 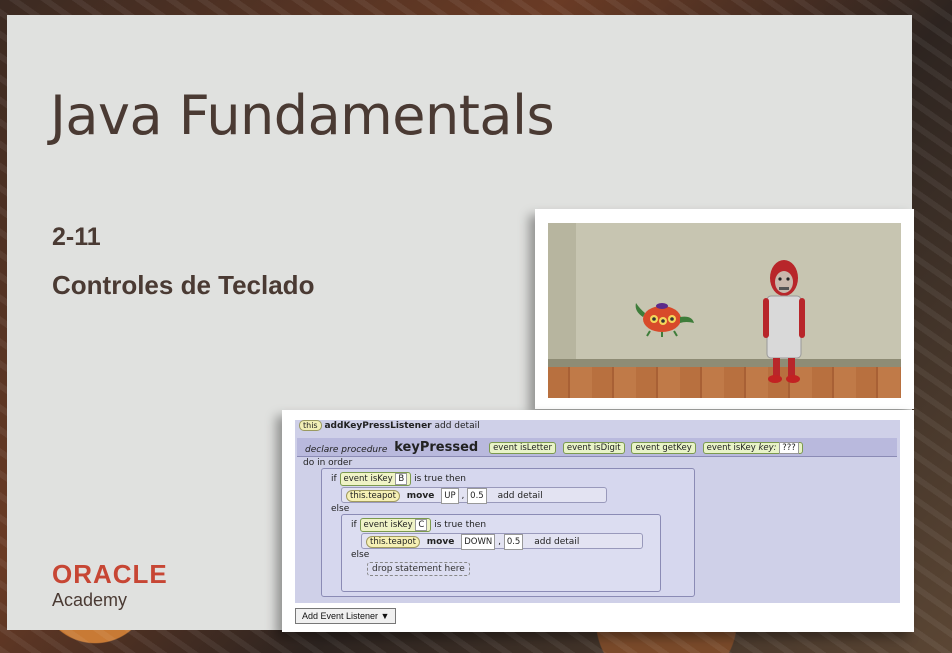 What do you see at coordinates (522, 448) in the screenshot?
I see `param-isletter: event isLetter` at bounding box center [522, 448].